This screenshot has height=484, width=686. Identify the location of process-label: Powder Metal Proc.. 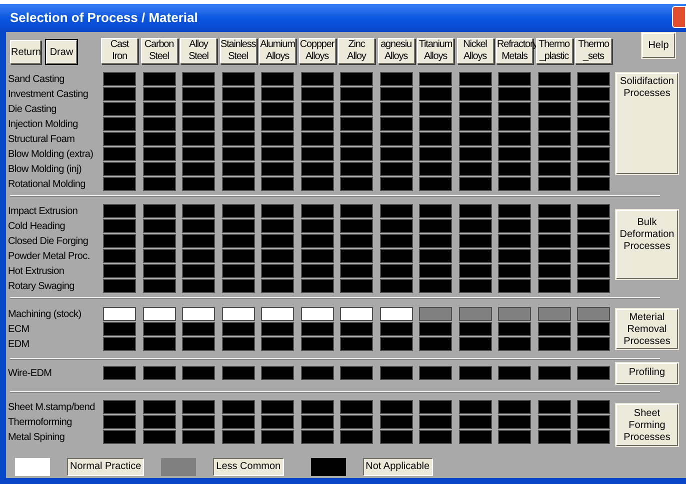
(49, 257).